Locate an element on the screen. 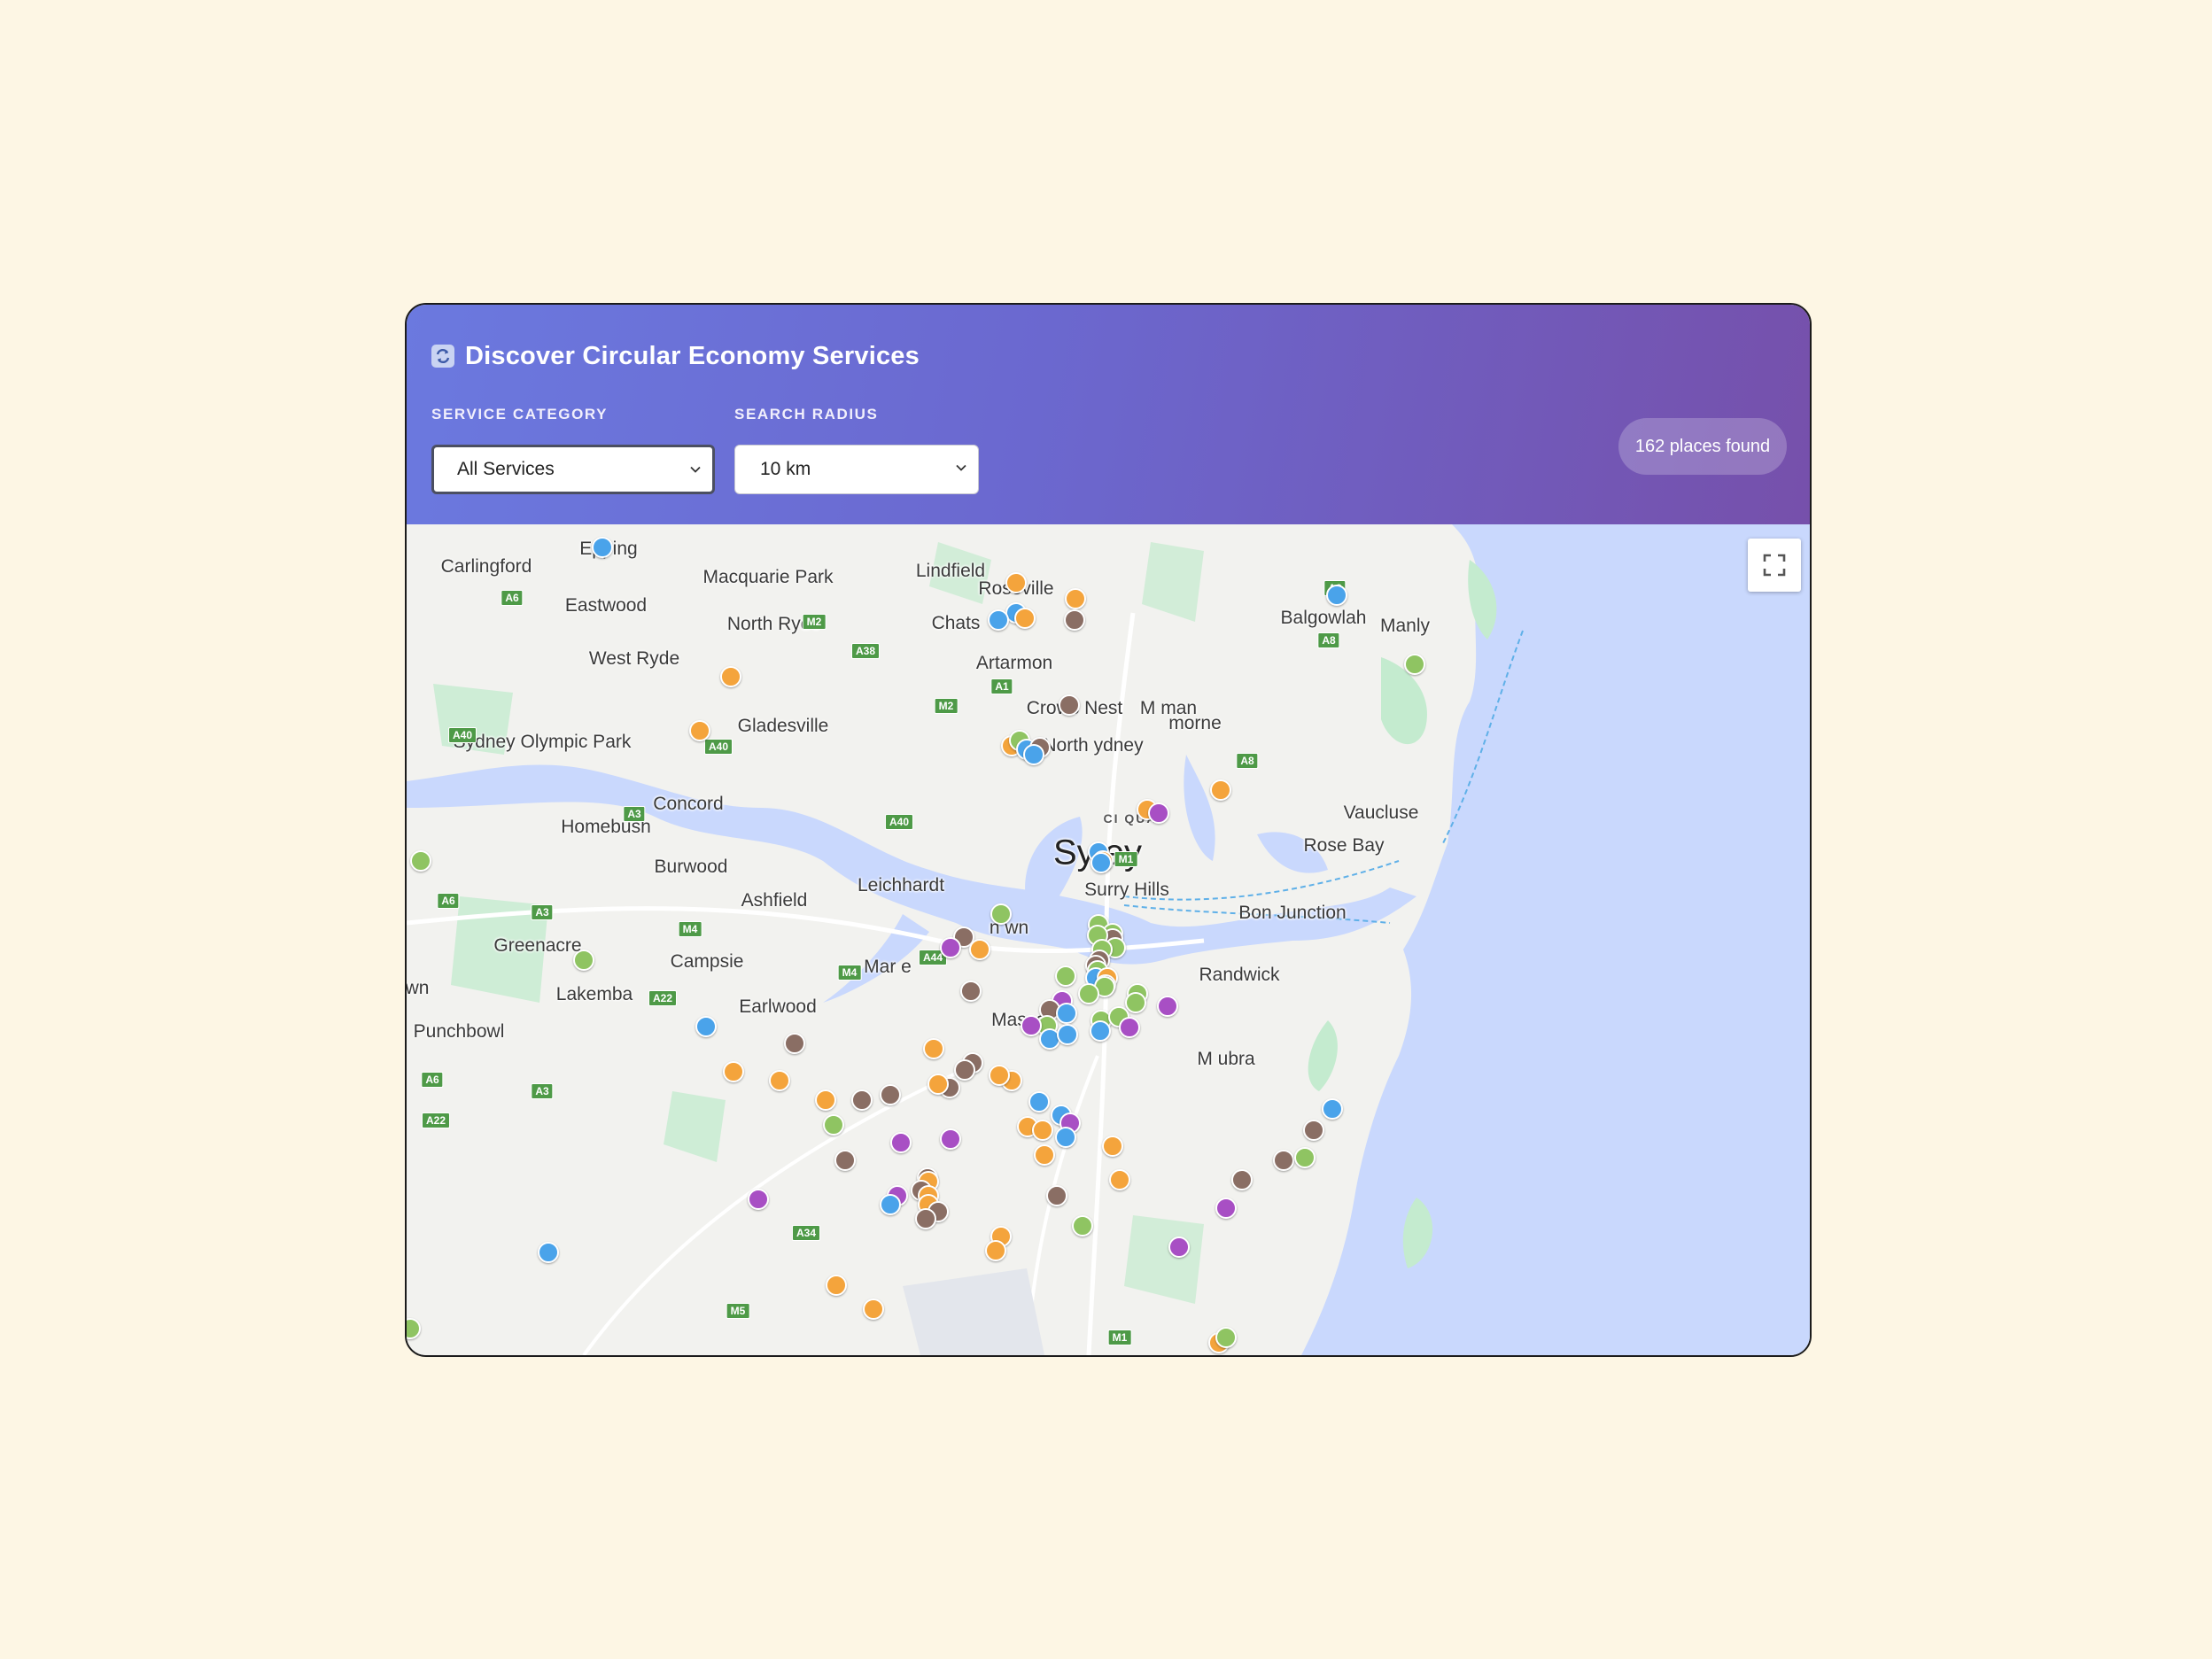 Image resolution: width=2212 pixels, height=1659 pixels. fullscreen-button is located at coordinates (1774, 565).